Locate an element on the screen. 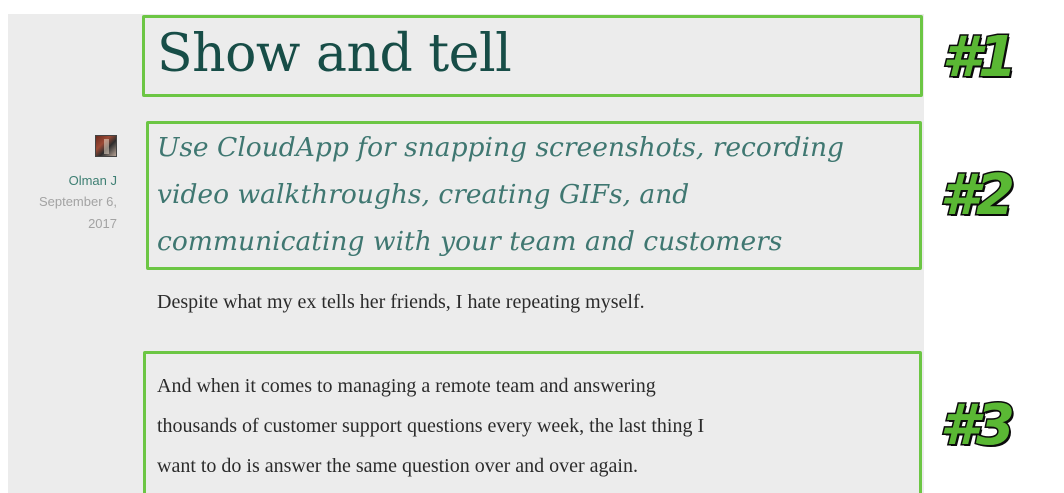  annotation-badge-2: #2 is located at coordinates (978, 195).